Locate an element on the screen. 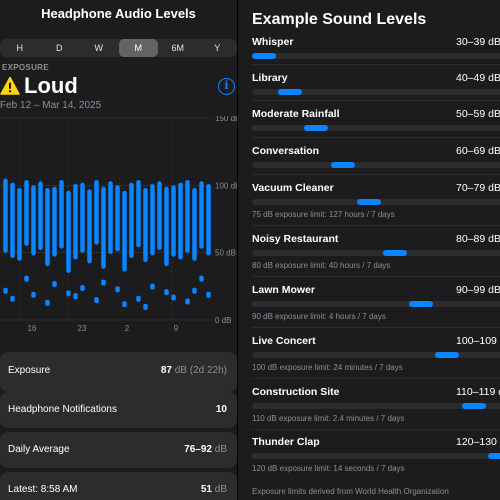 The width and height of the screenshot is (500, 500). stat-unit: dB (2d 22h) is located at coordinates (199, 370).